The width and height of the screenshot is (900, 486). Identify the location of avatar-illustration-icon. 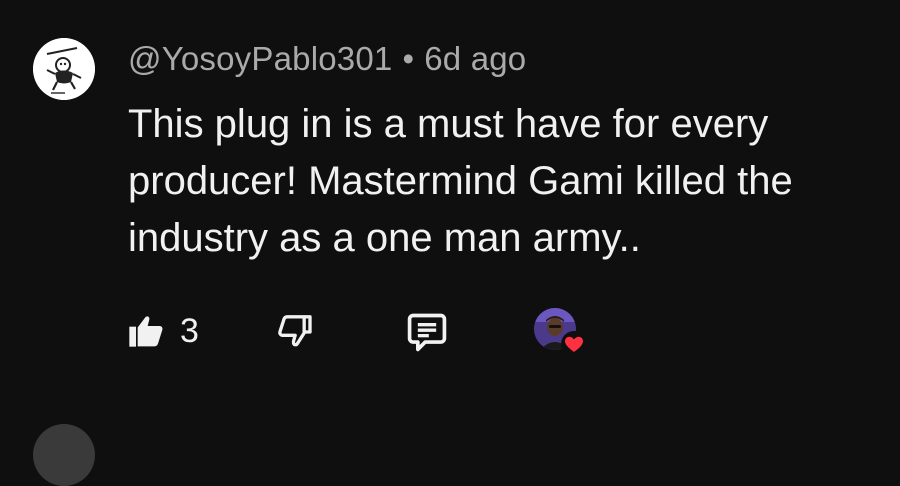
(64, 69).